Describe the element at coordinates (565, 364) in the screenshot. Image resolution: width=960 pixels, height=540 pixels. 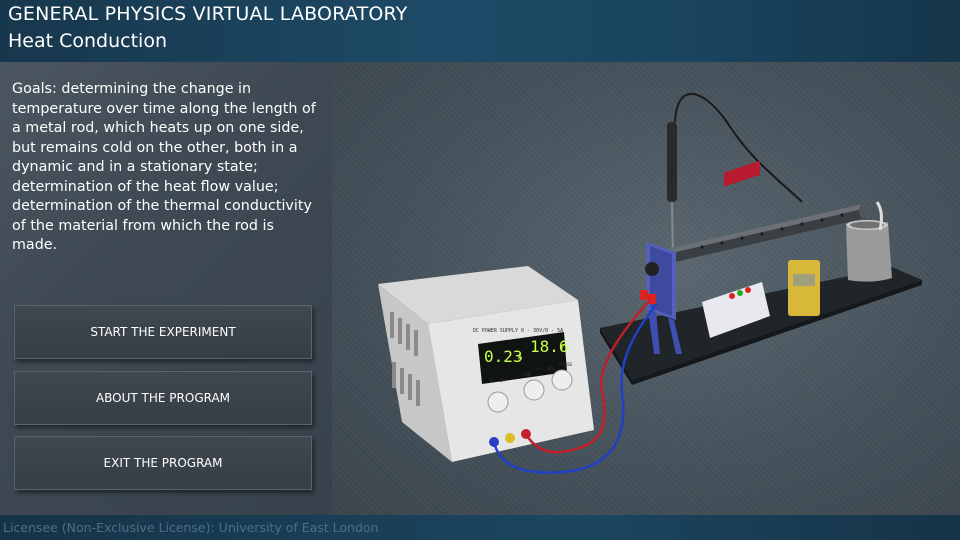
I see `knob-label-coarse: COARSE` at that location.